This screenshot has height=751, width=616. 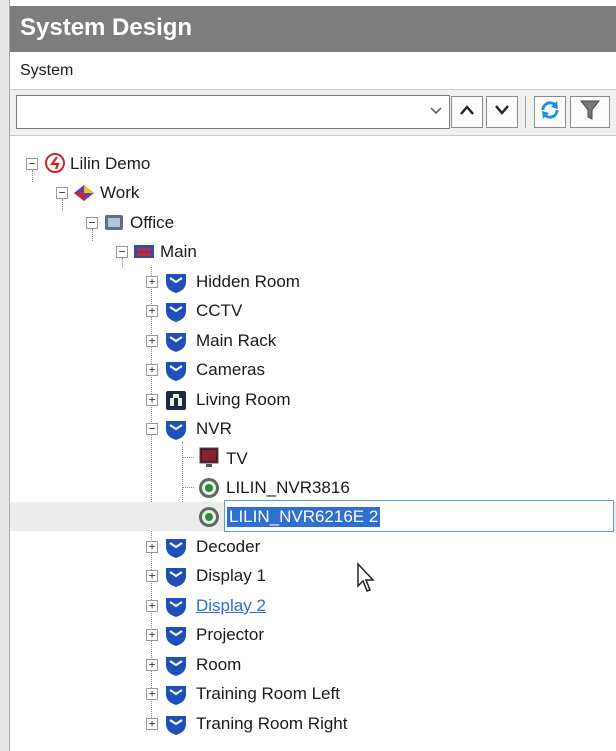 I want to click on tree-node-label: TV, so click(x=237, y=458).